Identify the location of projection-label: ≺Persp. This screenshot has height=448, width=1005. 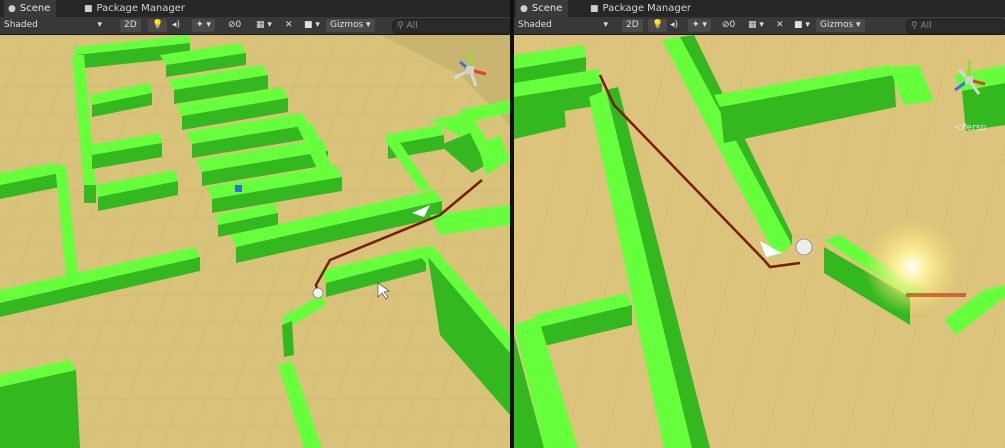
(970, 128).